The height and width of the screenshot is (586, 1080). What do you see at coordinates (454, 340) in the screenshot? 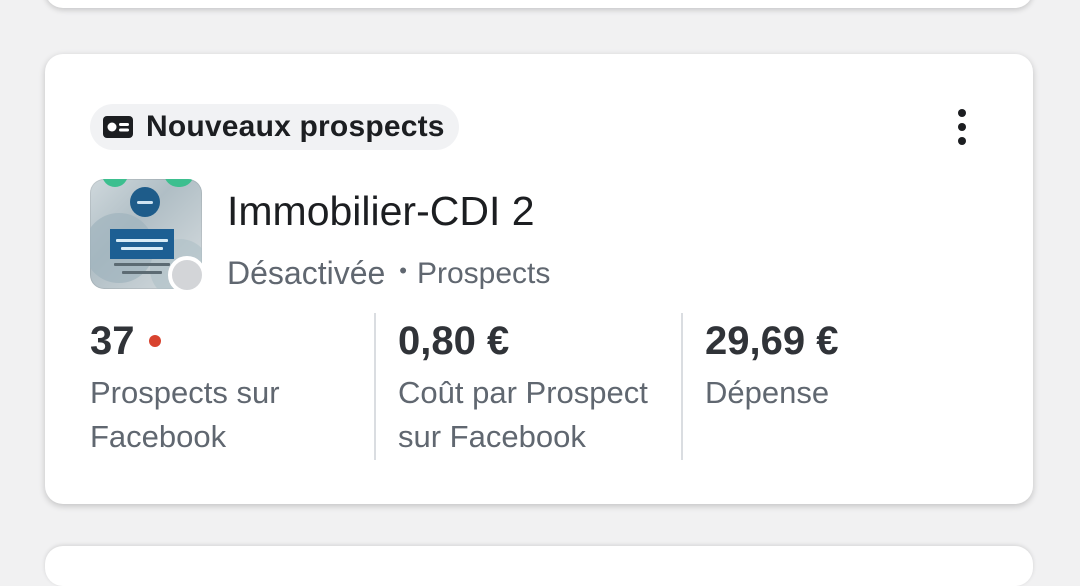
I see `cost-per-lead-value: 0,80 €` at bounding box center [454, 340].